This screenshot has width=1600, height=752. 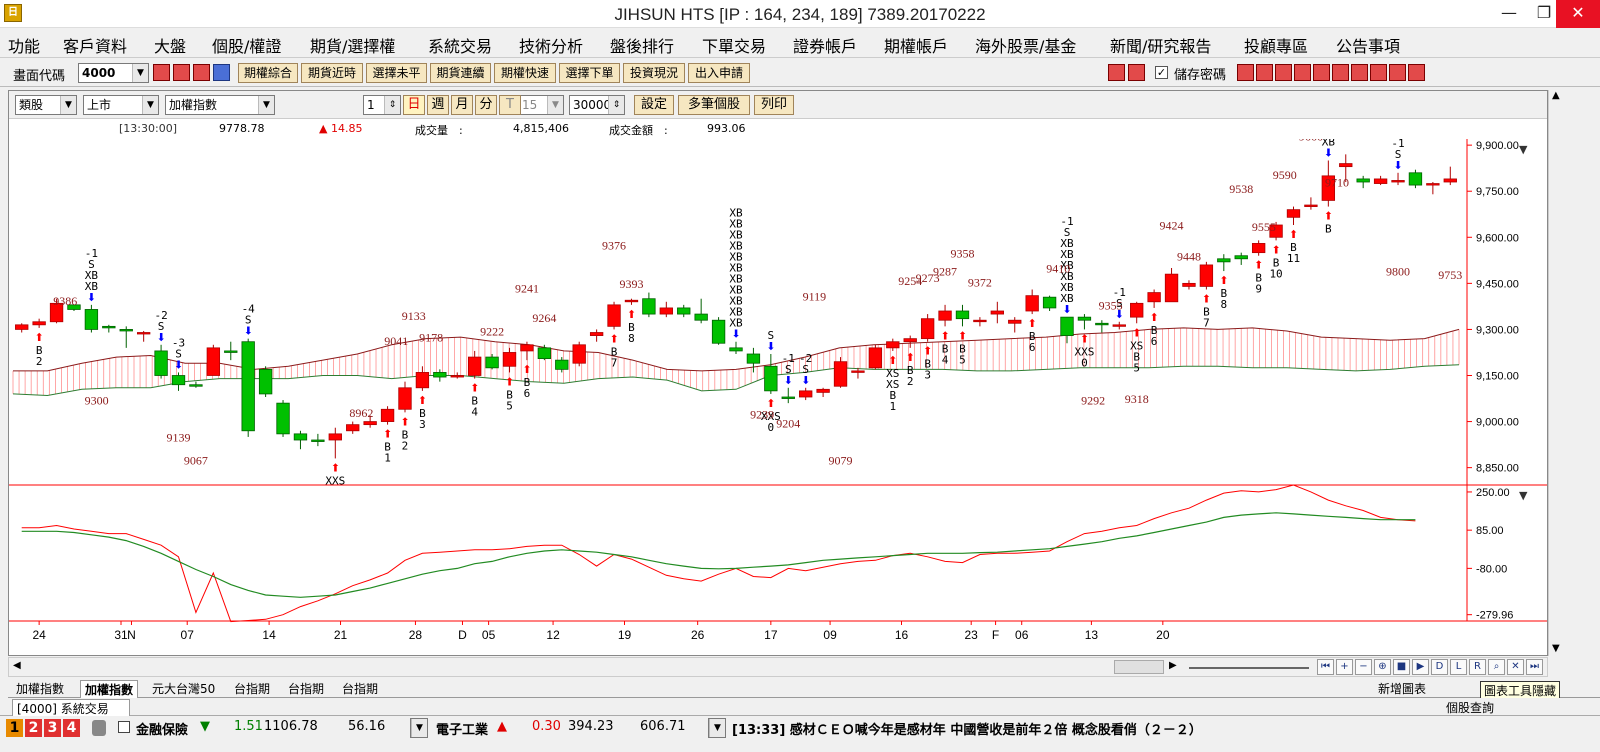 I want to click on chart-nav-button-10: ✕, so click(x=1515, y=667).